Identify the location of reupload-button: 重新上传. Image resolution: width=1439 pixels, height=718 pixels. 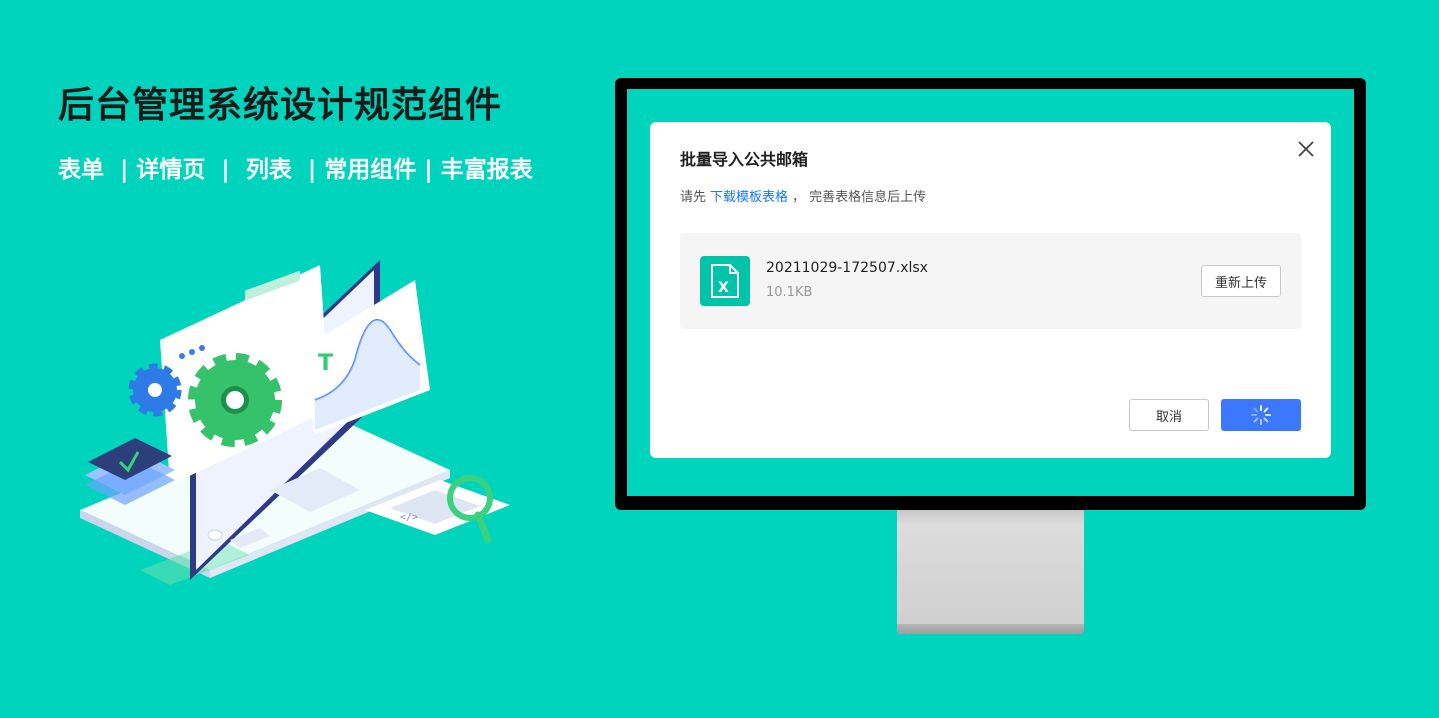
(1241, 281).